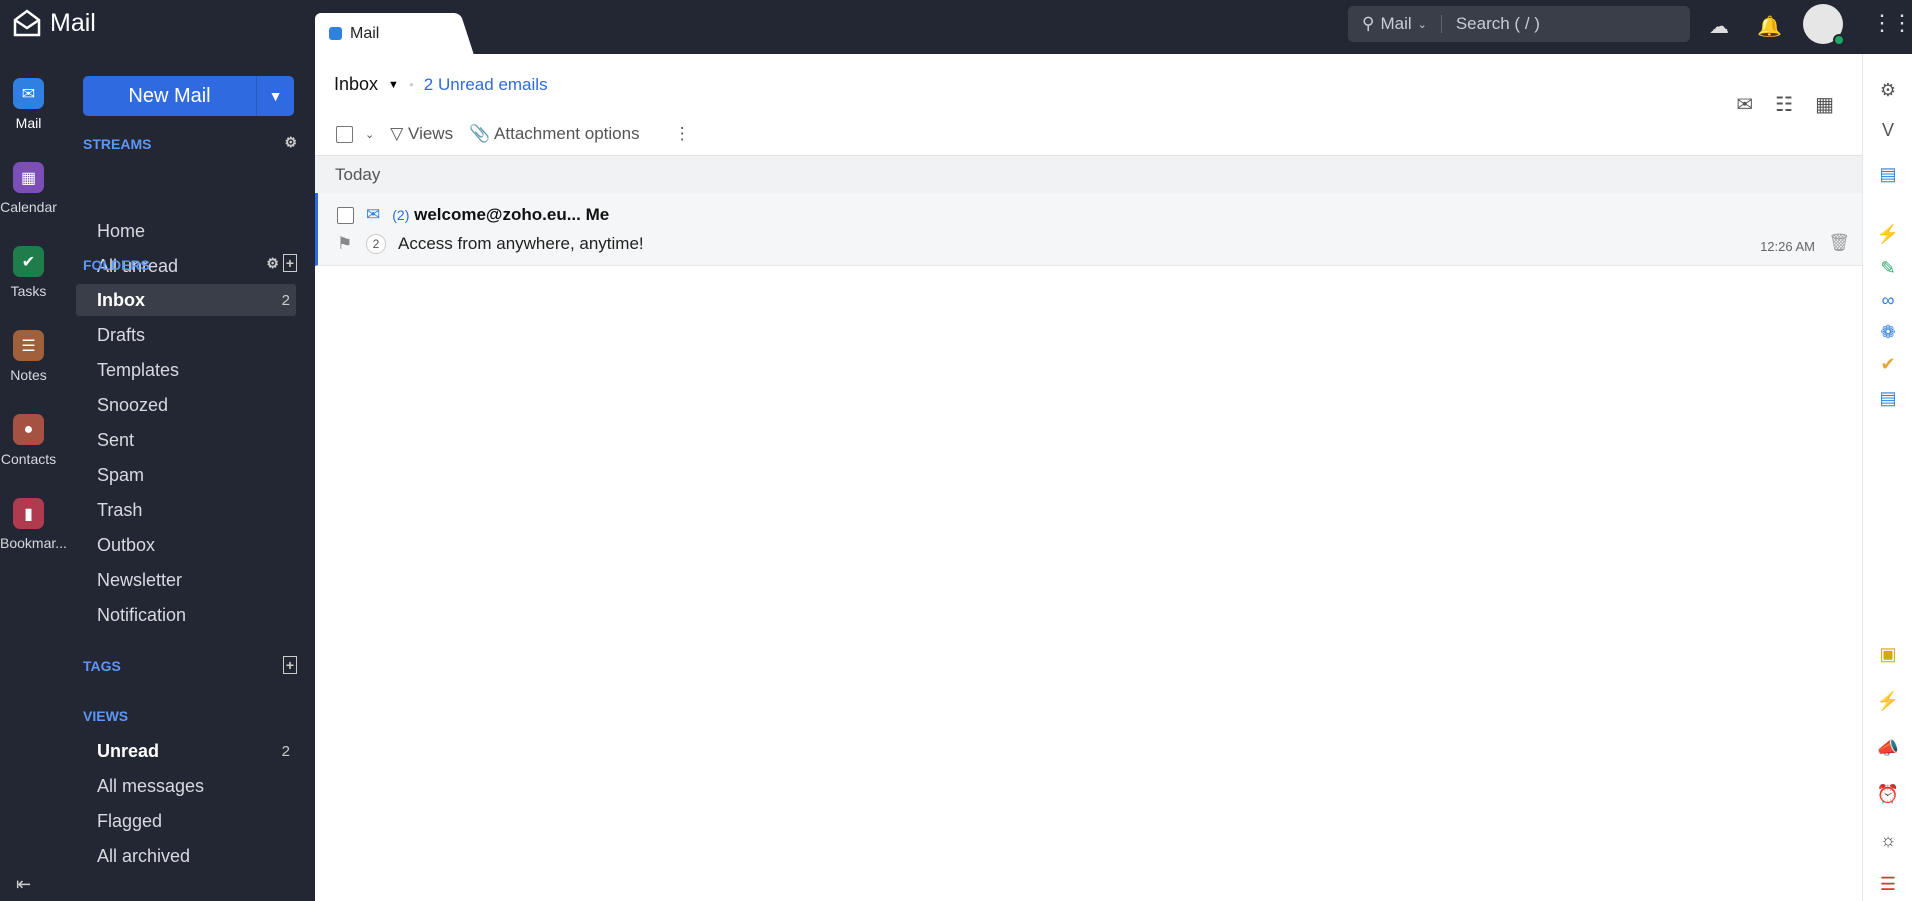 The height and width of the screenshot is (901, 1912). I want to click on sidebar-item-sent: Sent, so click(186, 440).